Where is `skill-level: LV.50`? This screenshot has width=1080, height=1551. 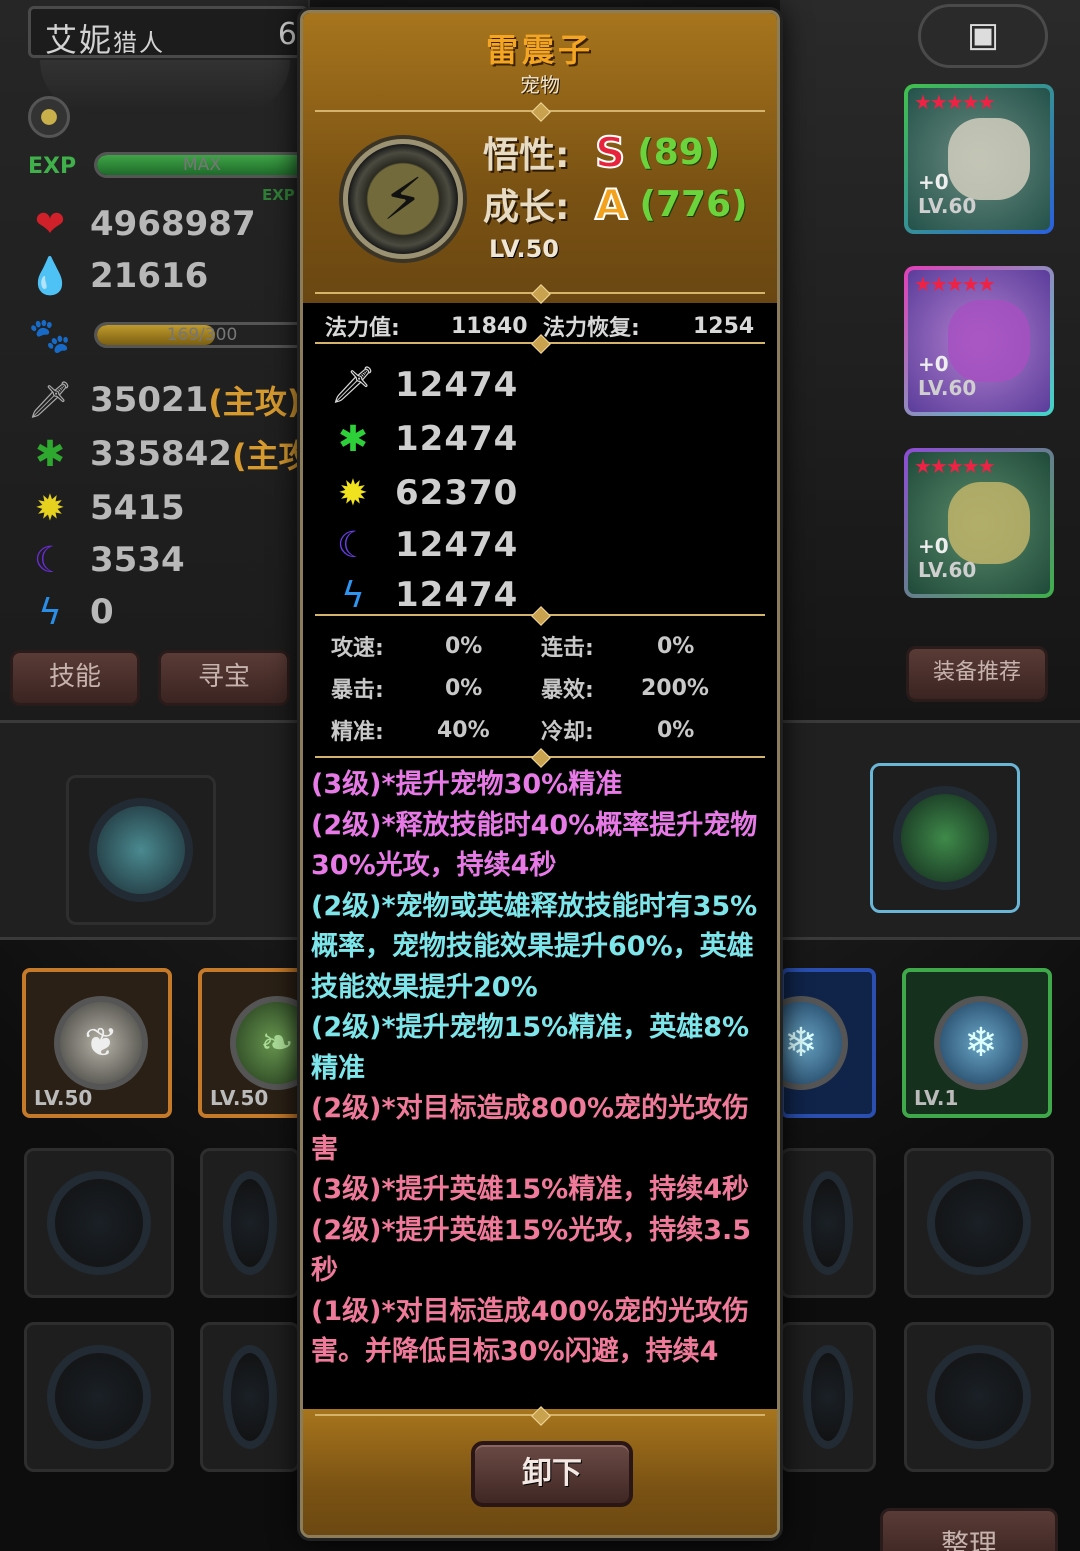
skill-level: LV.50 is located at coordinates (63, 1098).